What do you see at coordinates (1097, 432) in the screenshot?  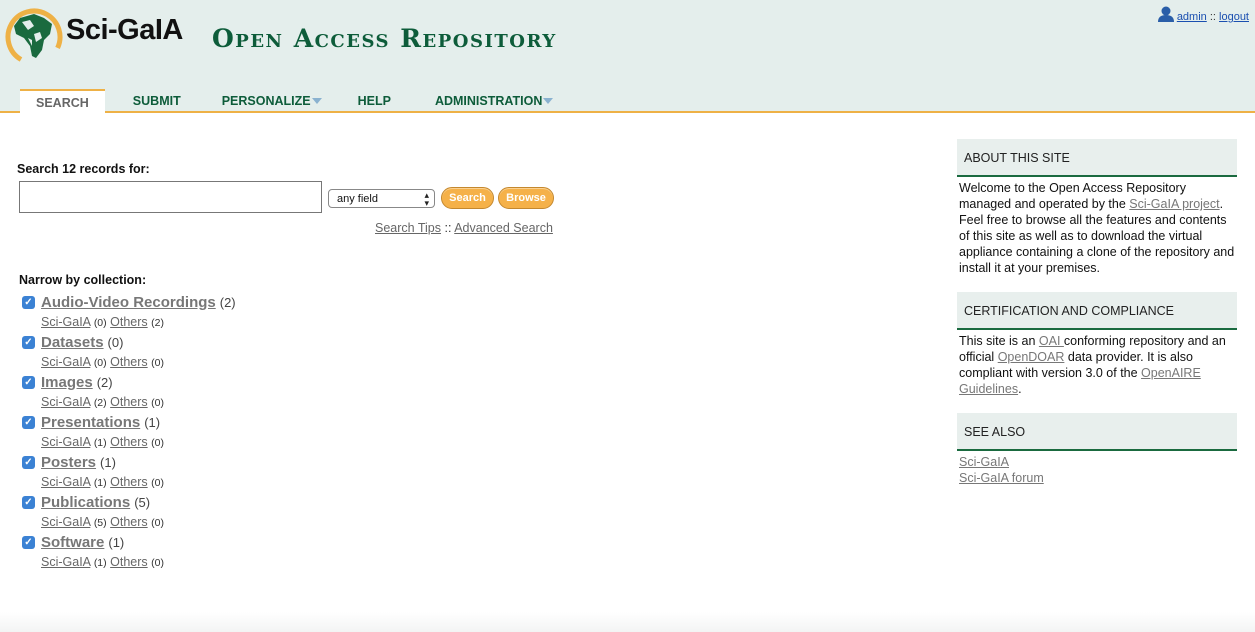 I see `see-also-heading: SEE ALSO` at bounding box center [1097, 432].